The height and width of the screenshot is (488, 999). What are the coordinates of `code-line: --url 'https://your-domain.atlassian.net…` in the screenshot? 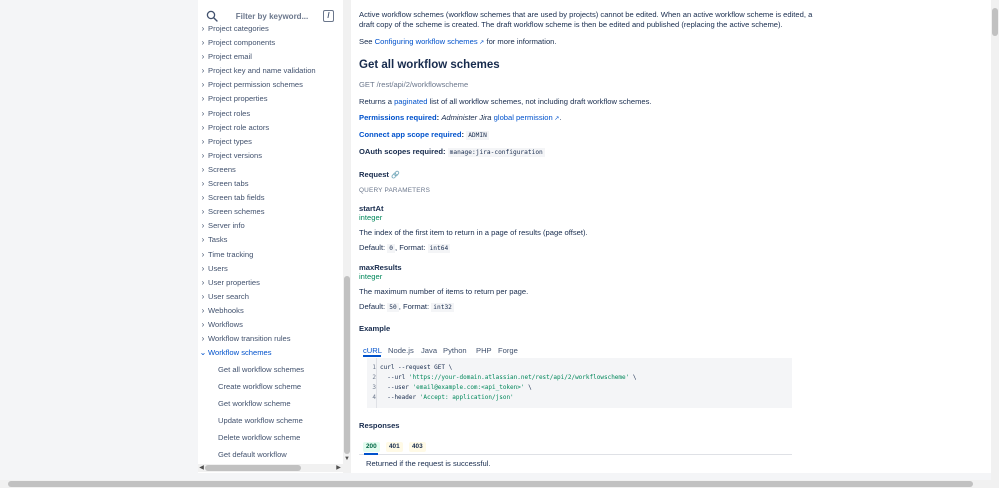 It's located at (508, 377).